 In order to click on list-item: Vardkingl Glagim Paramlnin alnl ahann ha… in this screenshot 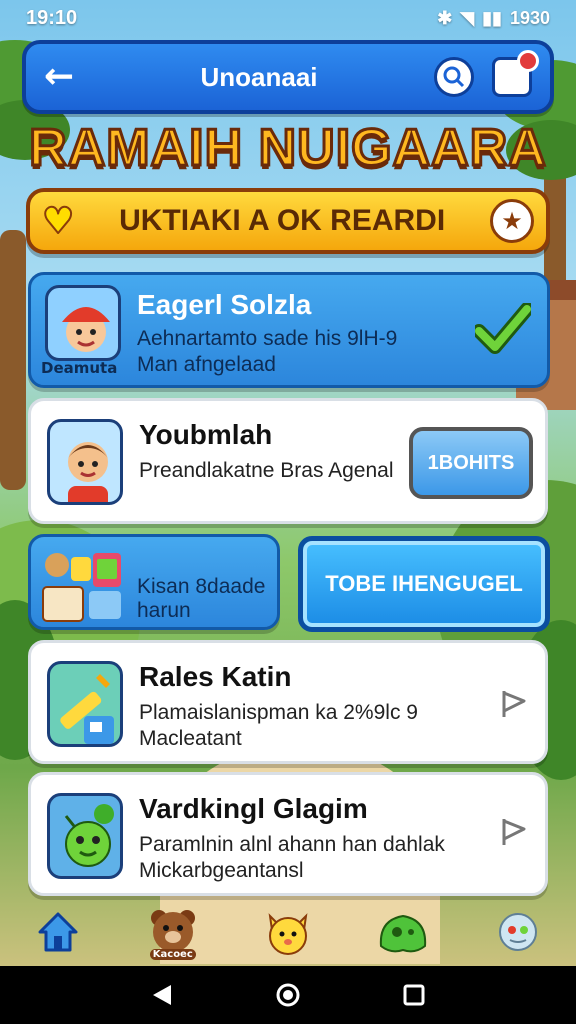, I will do `click(288, 834)`.